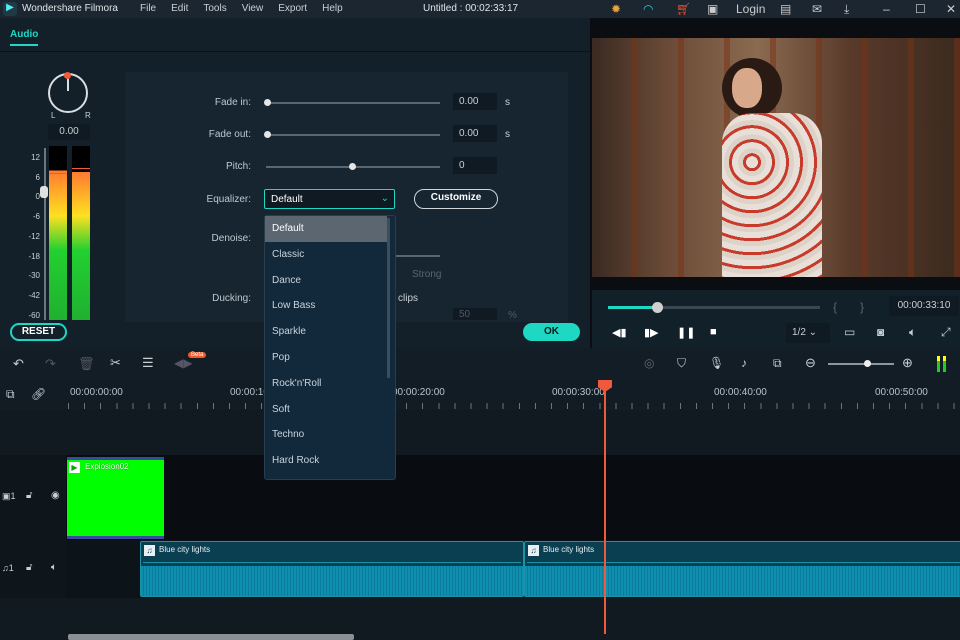  Describe the element at coordinates (326, 410) in the screenshot. I see `eq-option-soft: Soft` at that location.